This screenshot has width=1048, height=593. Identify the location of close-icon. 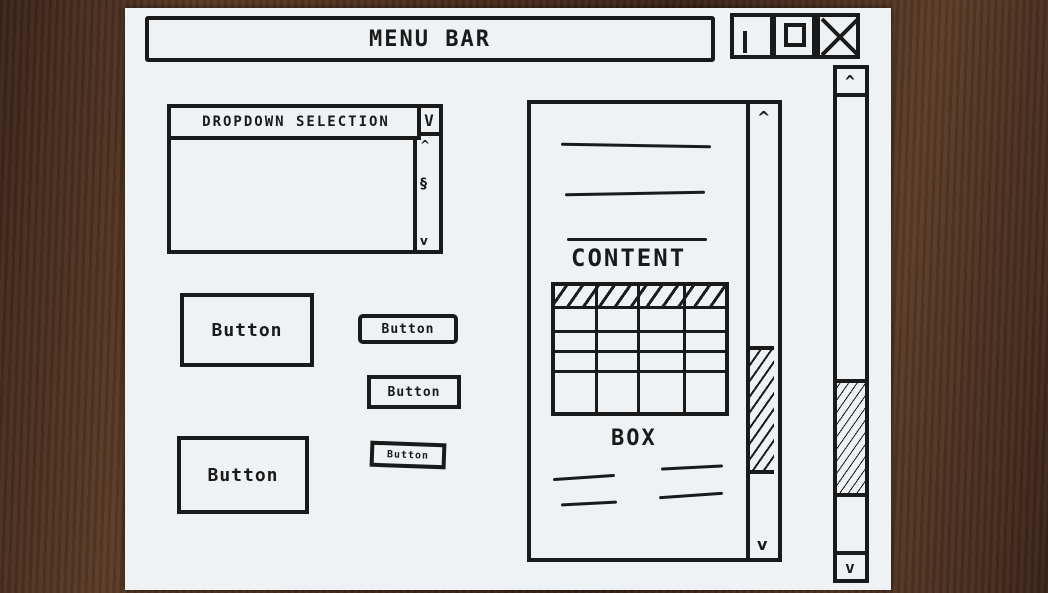
(840, 37).